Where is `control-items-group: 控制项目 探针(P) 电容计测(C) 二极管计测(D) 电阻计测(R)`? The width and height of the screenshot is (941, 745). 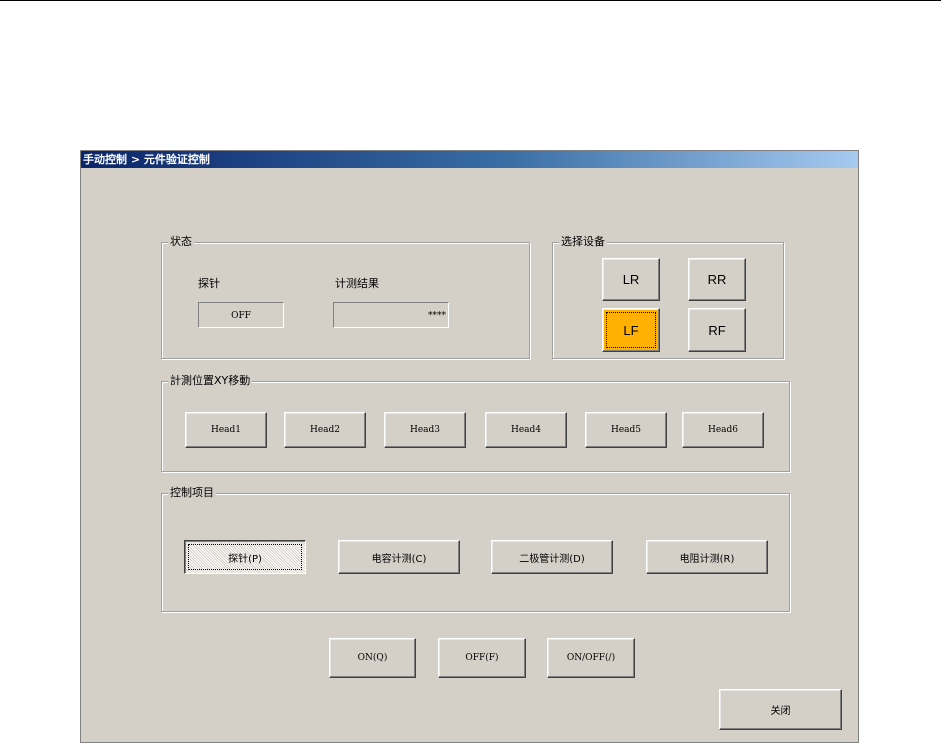 control-items-group: 控制项目 探针(P) 电容计测(C) 二极管计测(D) 电阻计测(R) is located at coordinates (475, 549).